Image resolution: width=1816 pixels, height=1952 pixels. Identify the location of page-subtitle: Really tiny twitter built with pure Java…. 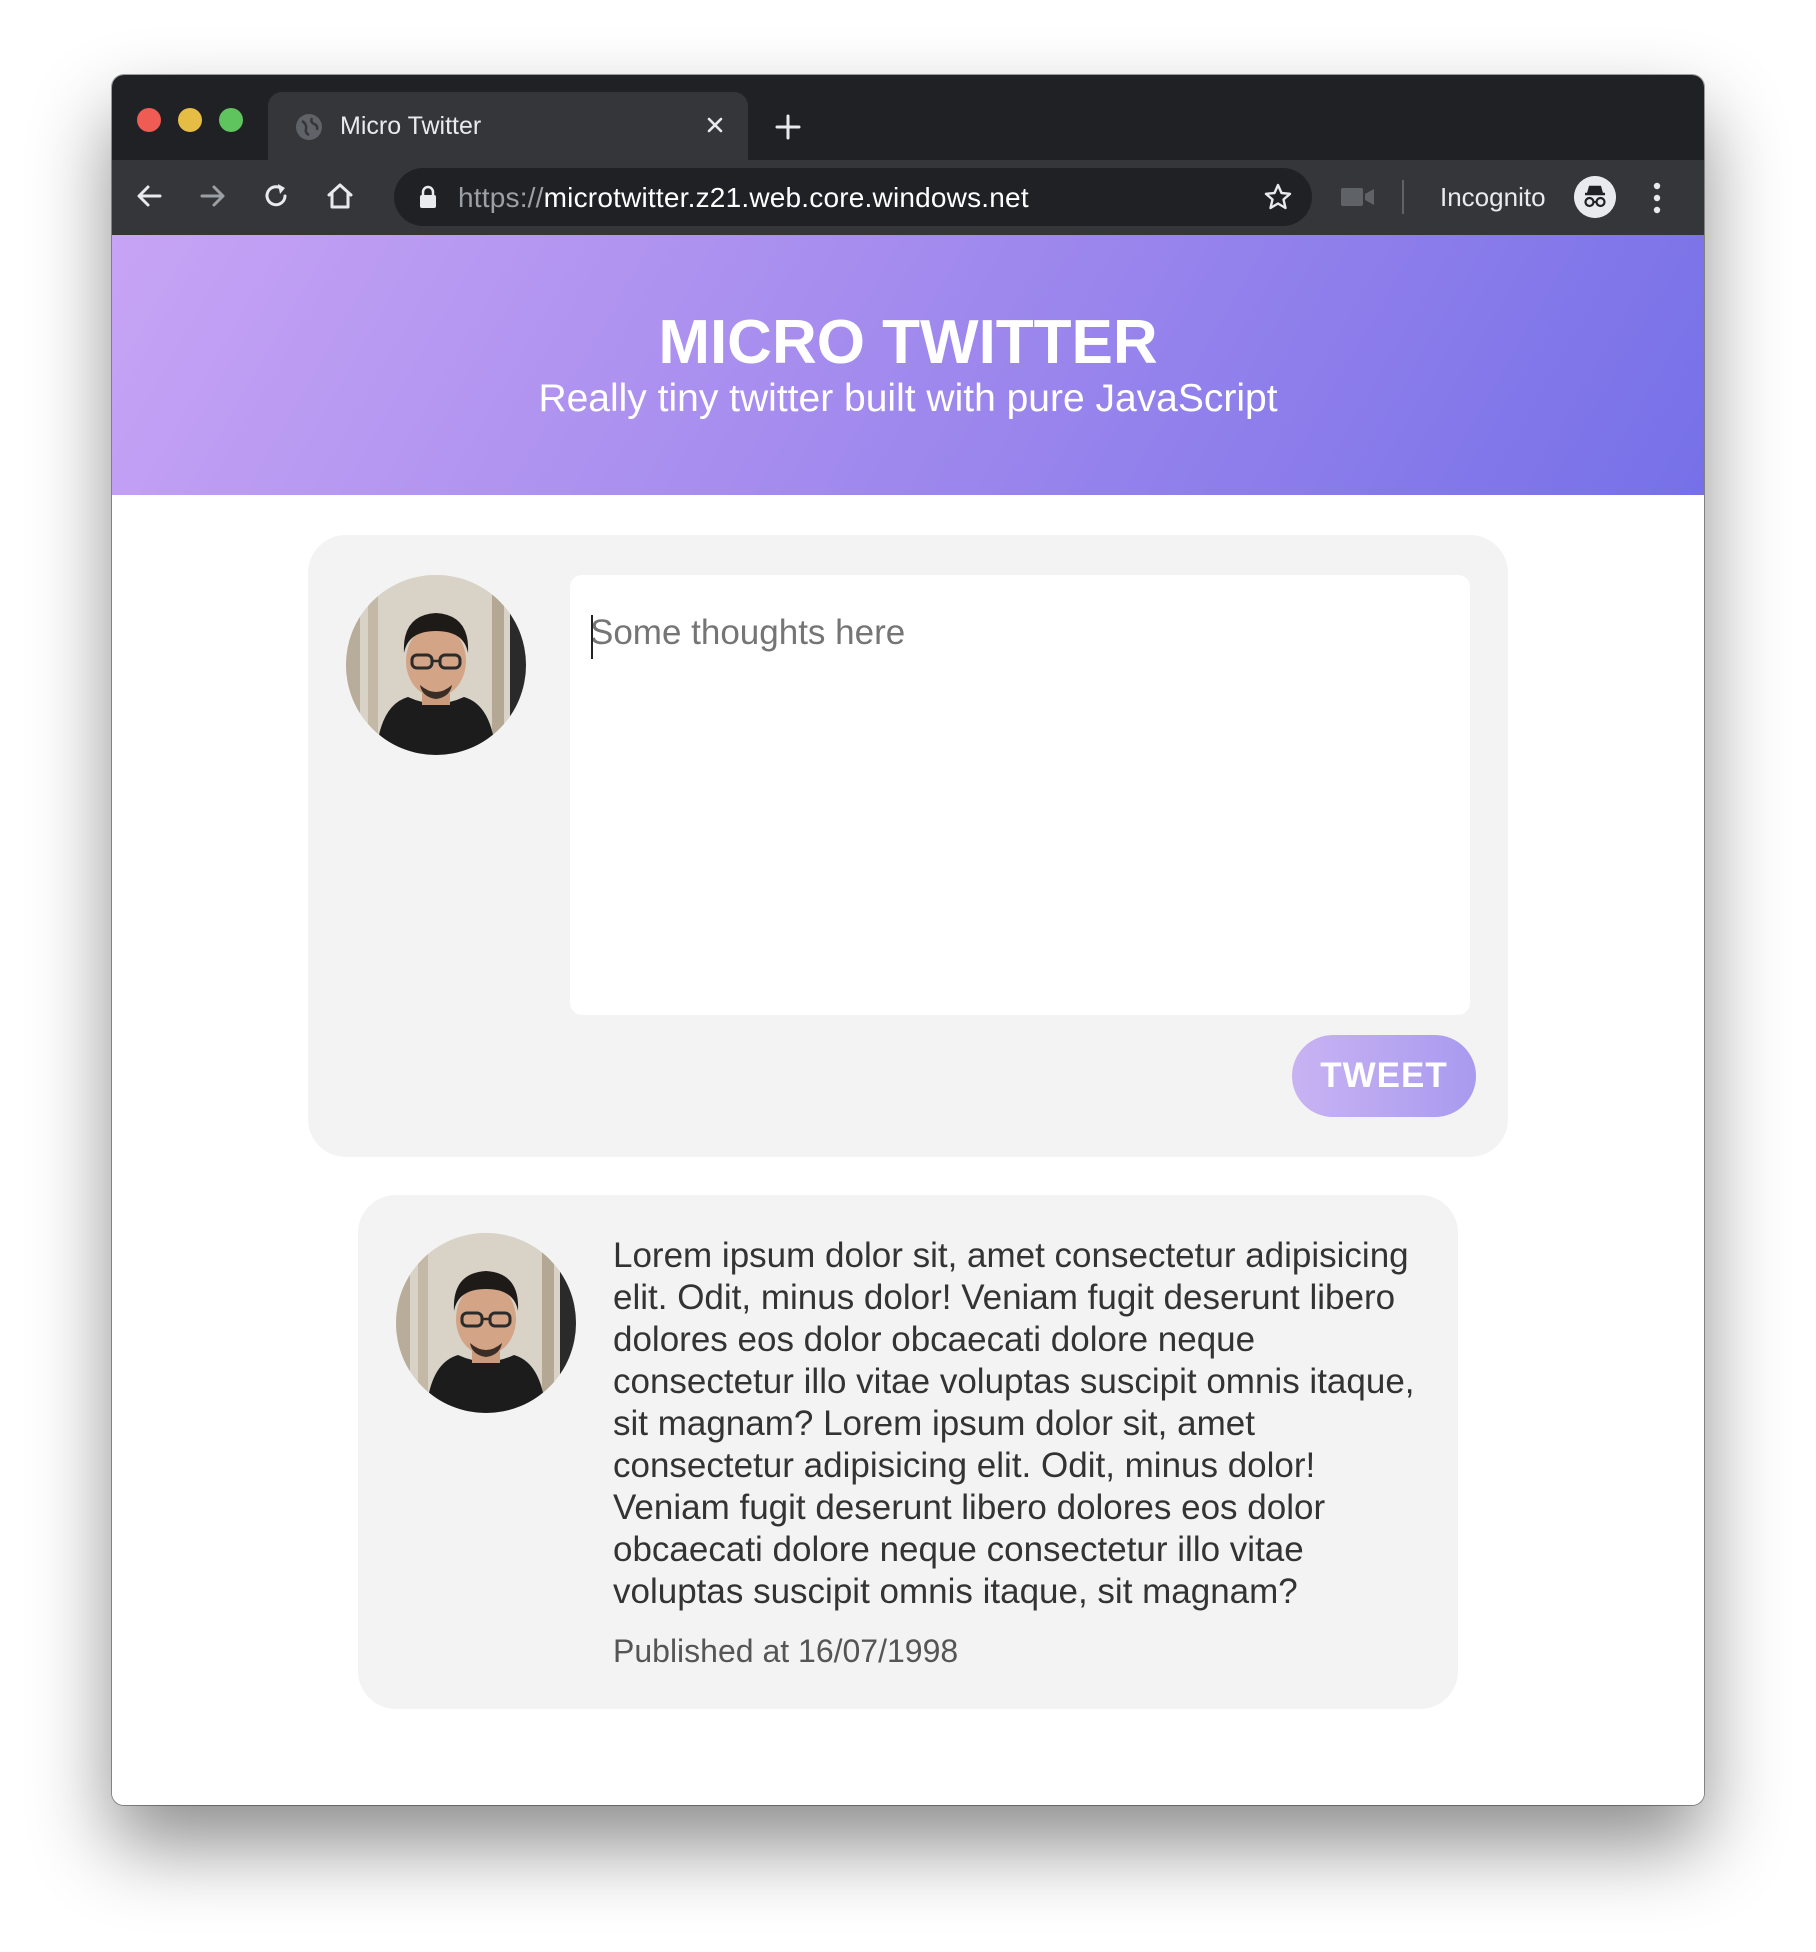
(908, 398).